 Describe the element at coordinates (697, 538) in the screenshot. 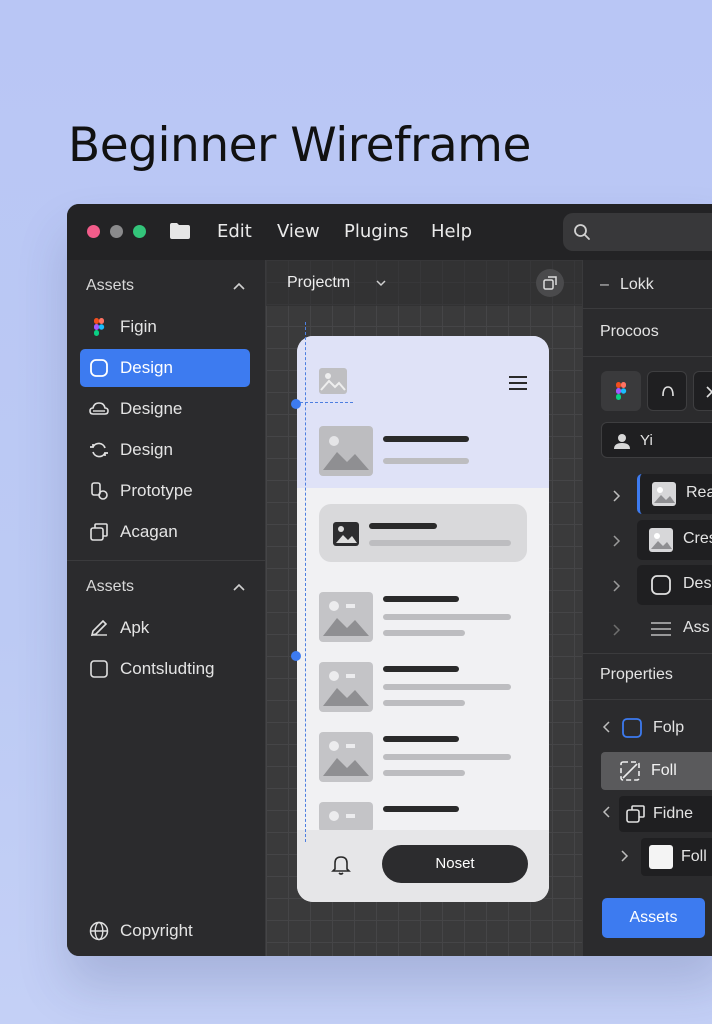

I see `layer-label: Cres` at that location.